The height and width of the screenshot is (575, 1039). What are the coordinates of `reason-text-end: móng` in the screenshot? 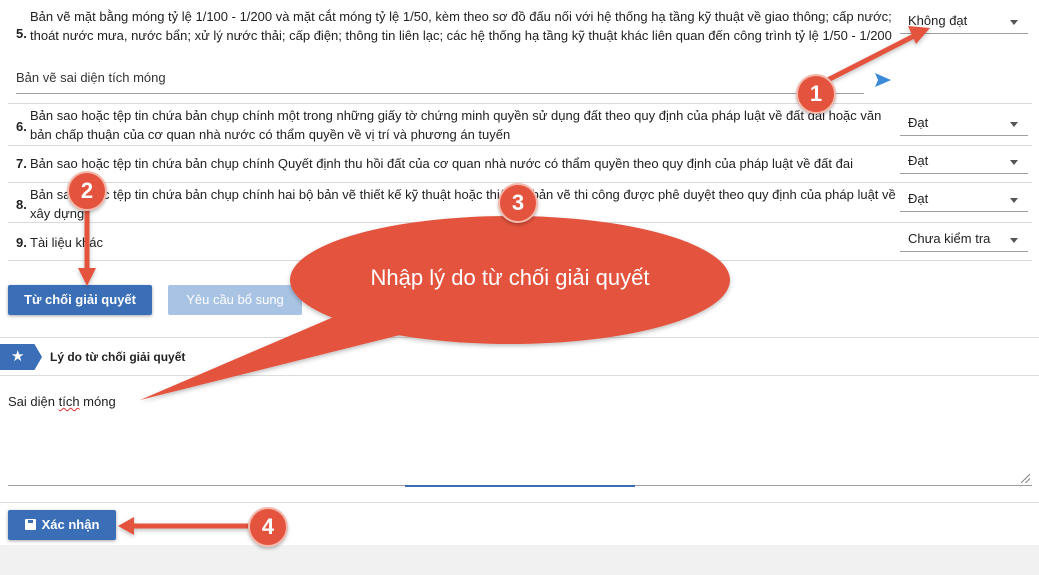 It's located at (97, 401).